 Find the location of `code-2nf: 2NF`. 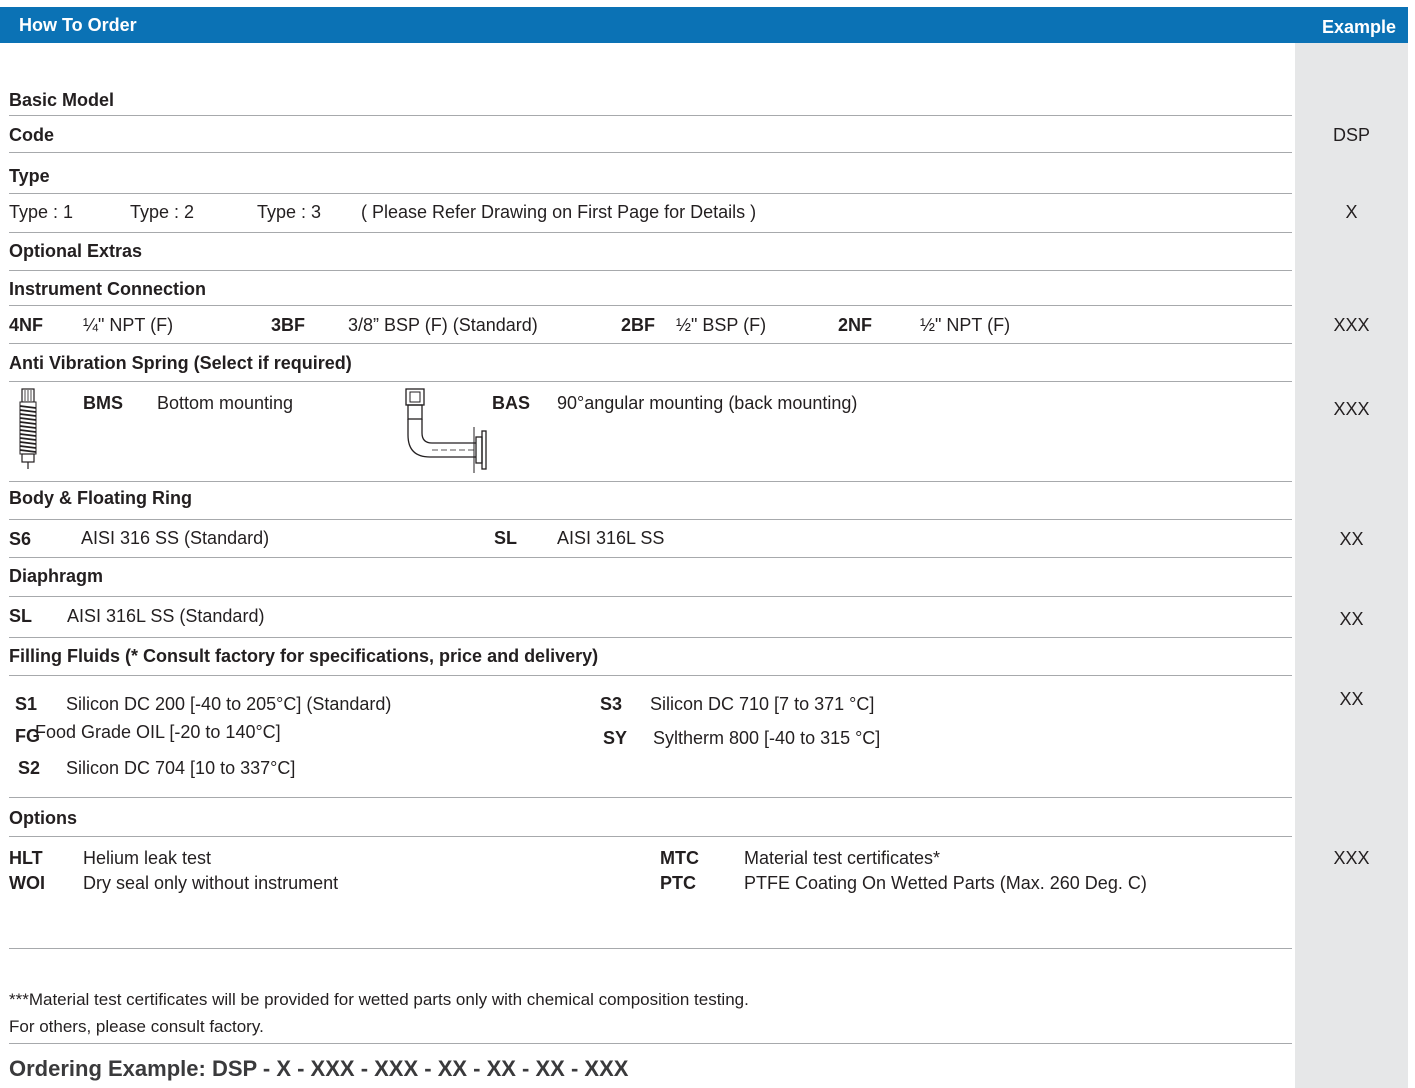

code-2nf: 2NF is located at coordinates (855, 325).